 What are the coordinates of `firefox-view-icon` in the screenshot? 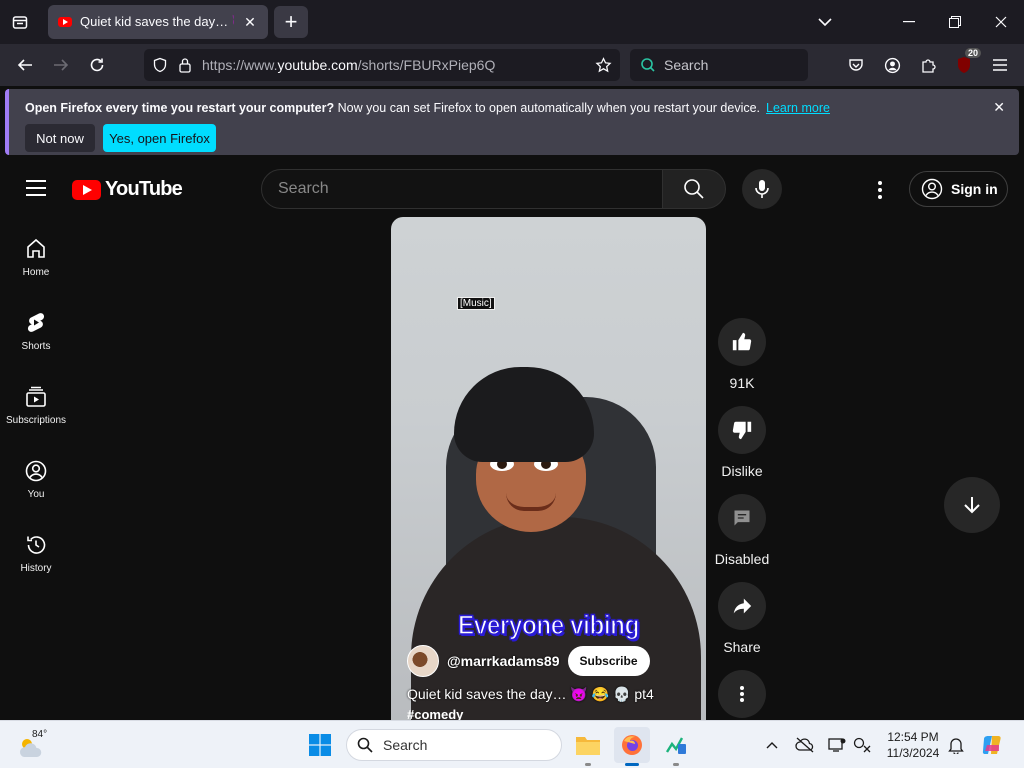 It's located at (20, 22).